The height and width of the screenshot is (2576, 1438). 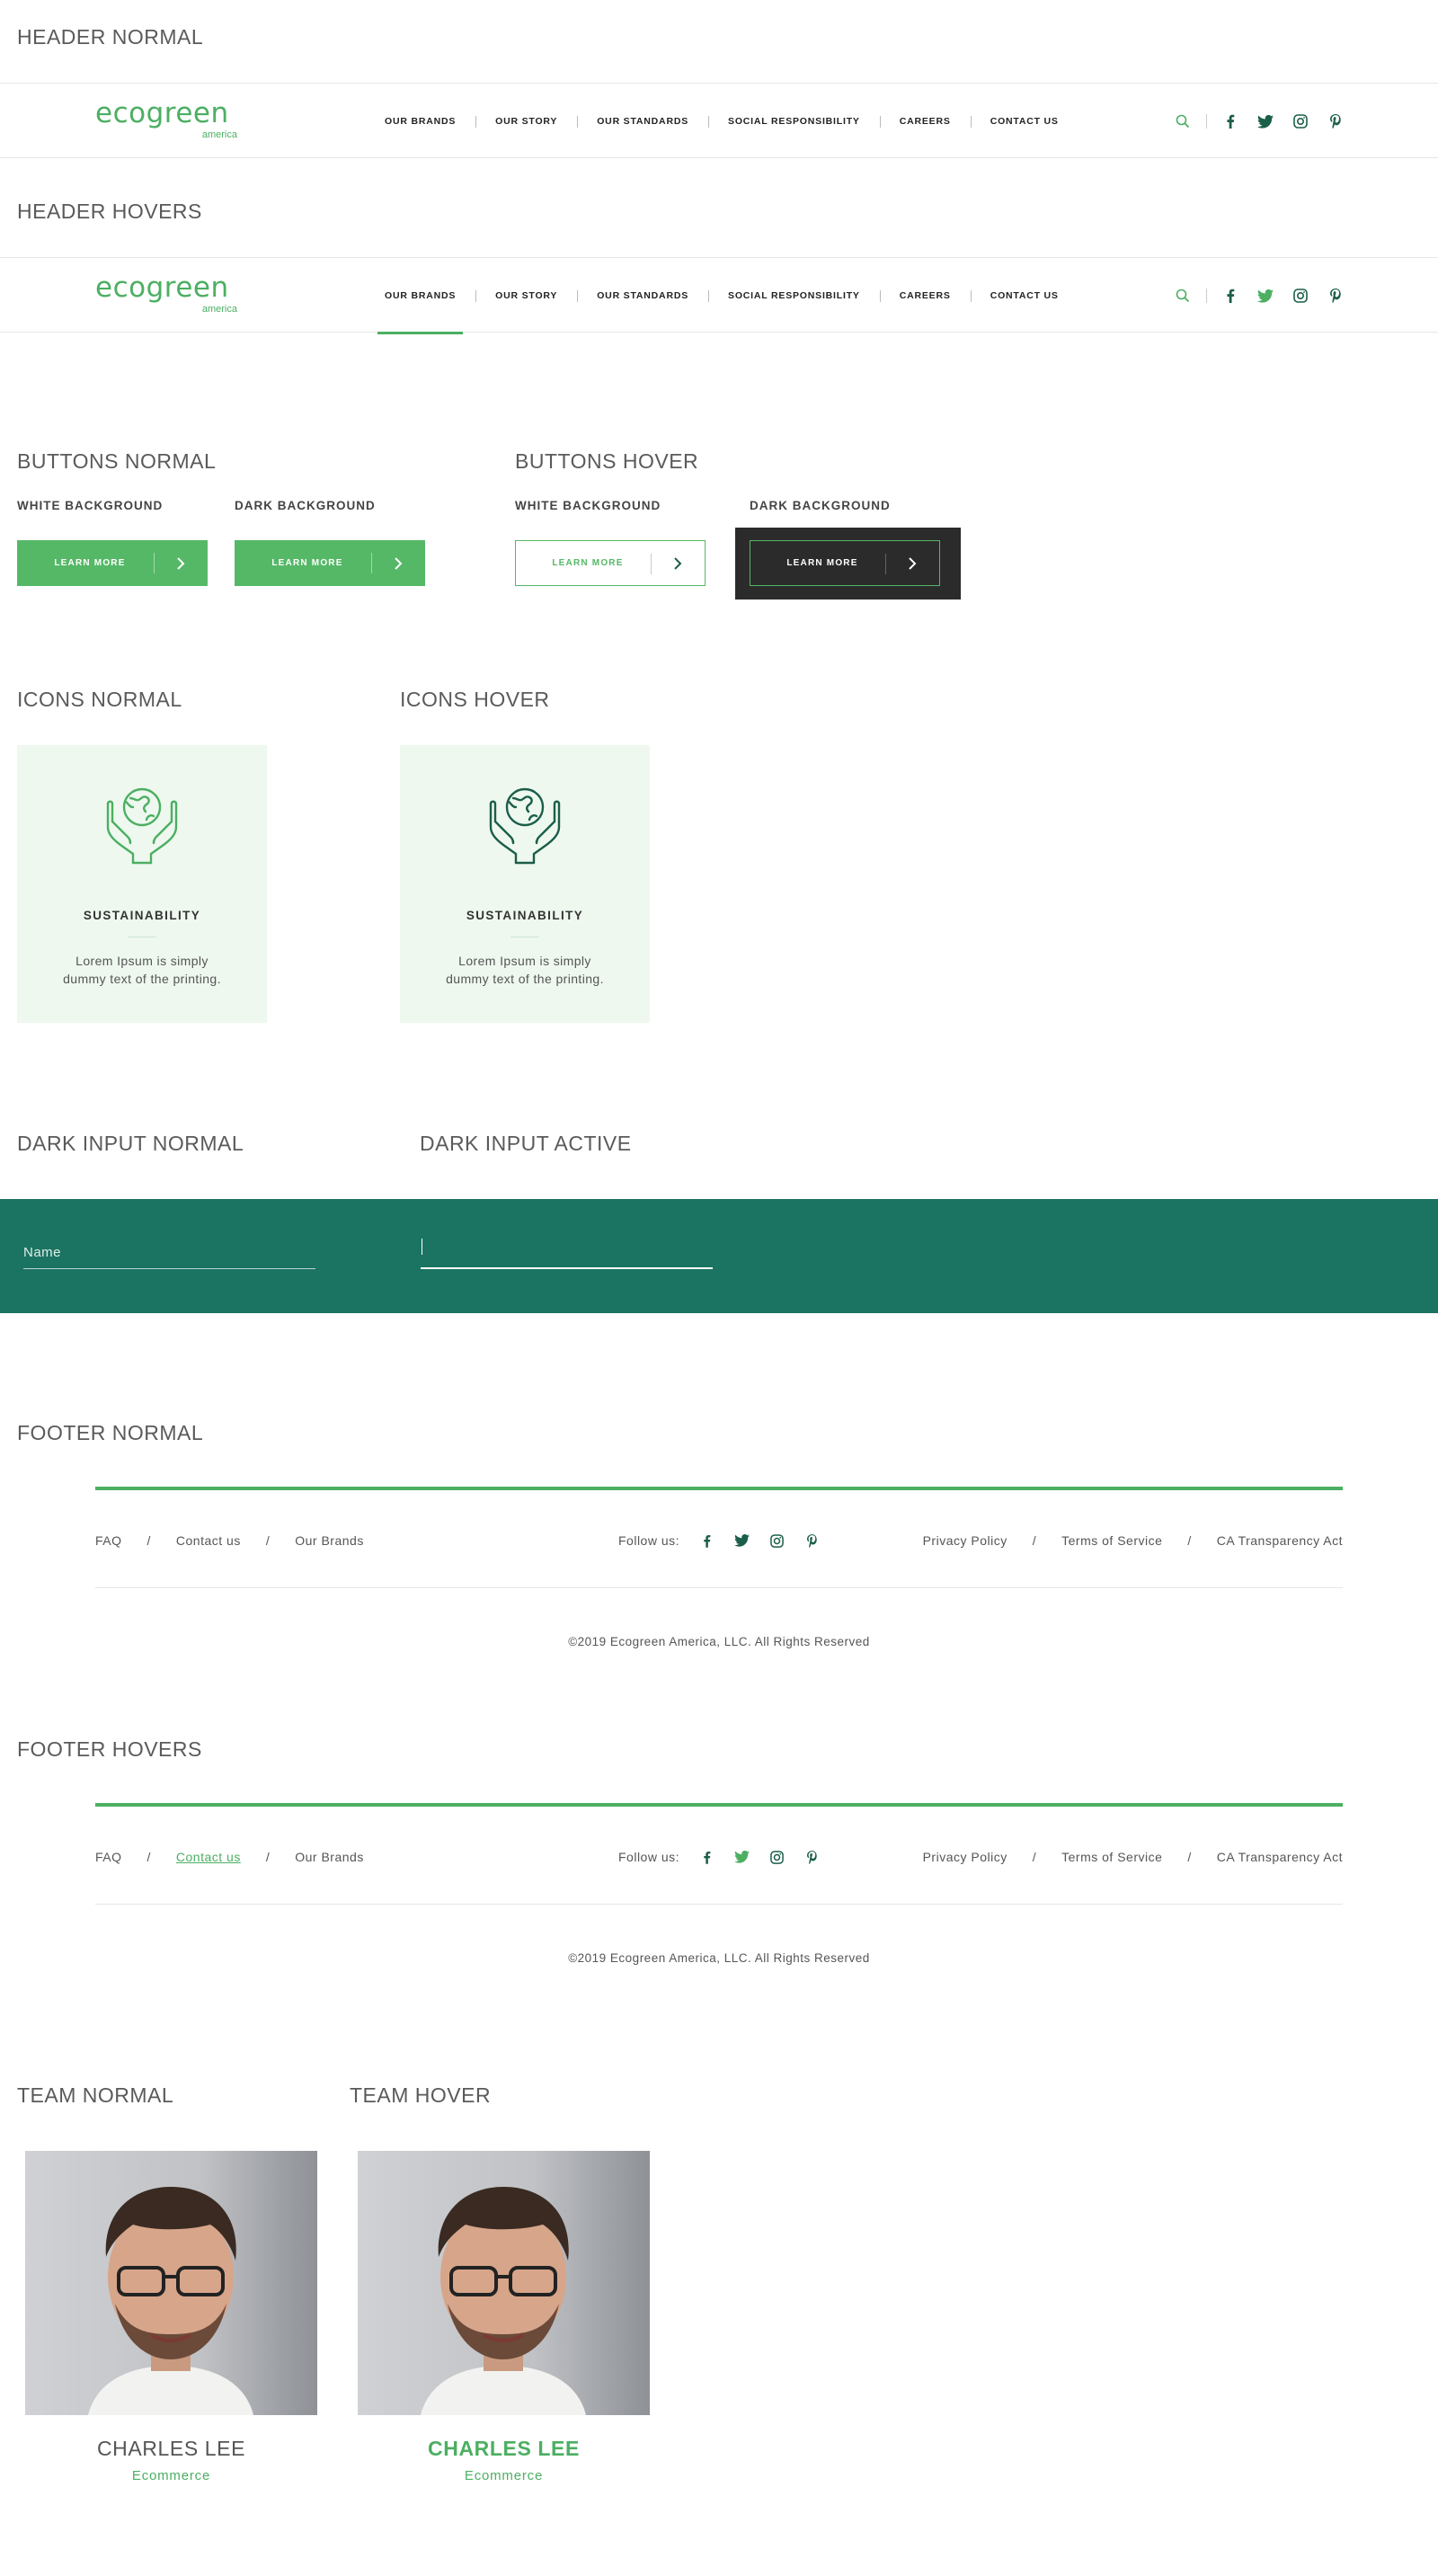 I want to click on label-white-background: WHITE BACKGROUND, so click(x=90, y=506).